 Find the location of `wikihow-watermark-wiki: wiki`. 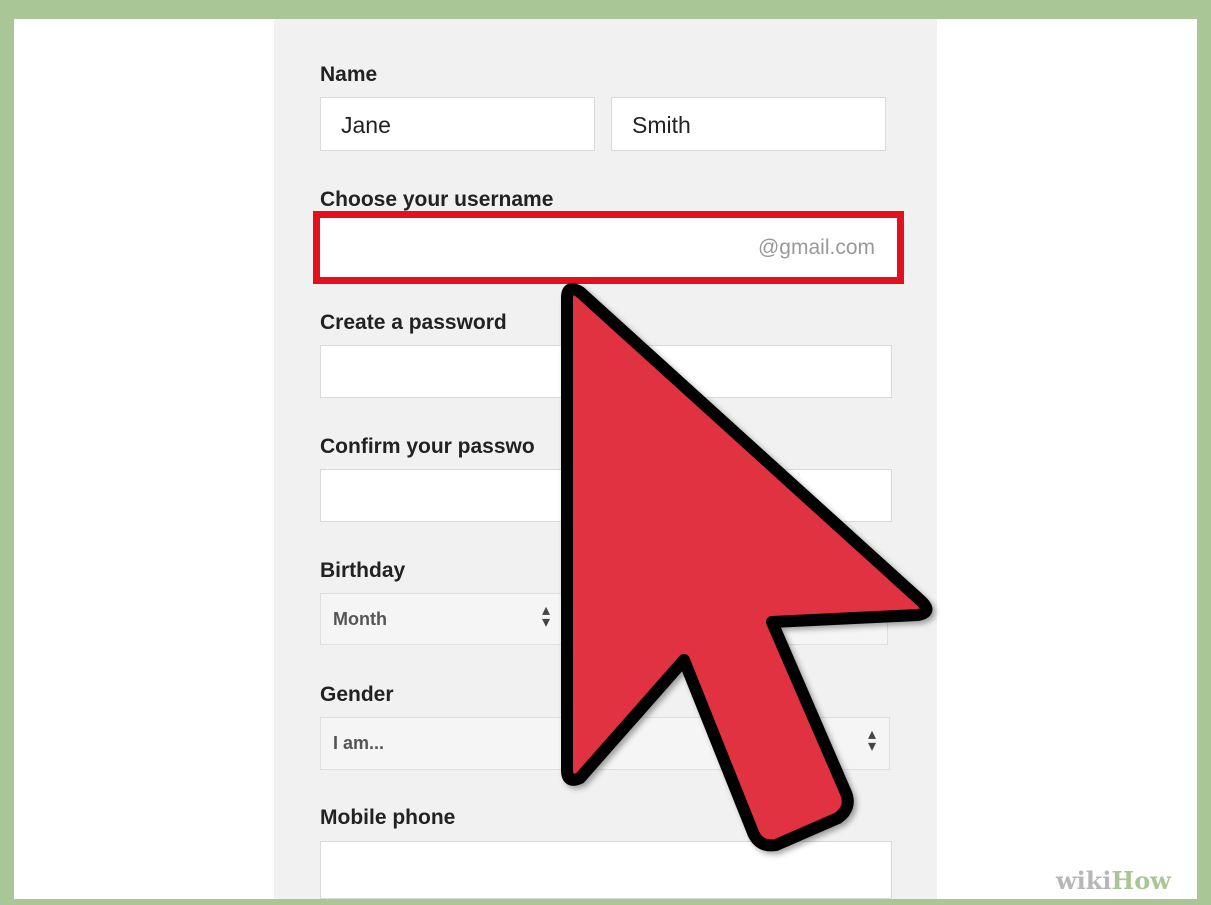

wikihow-watermark-wiki: wiki is located at coordinates (1084, 880).